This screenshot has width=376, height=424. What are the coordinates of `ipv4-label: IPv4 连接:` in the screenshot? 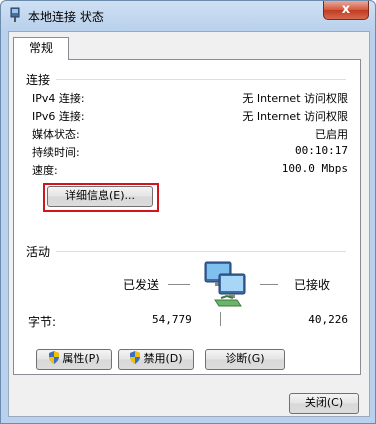 It's located at (58, 98).